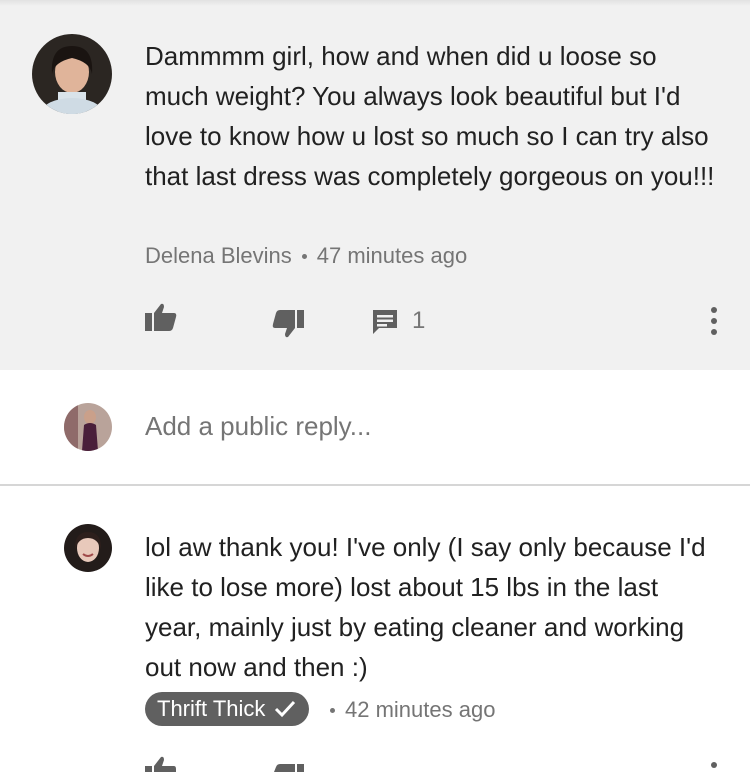  I want to click on reply-time: 42 minutes ago, so click(420, 709).